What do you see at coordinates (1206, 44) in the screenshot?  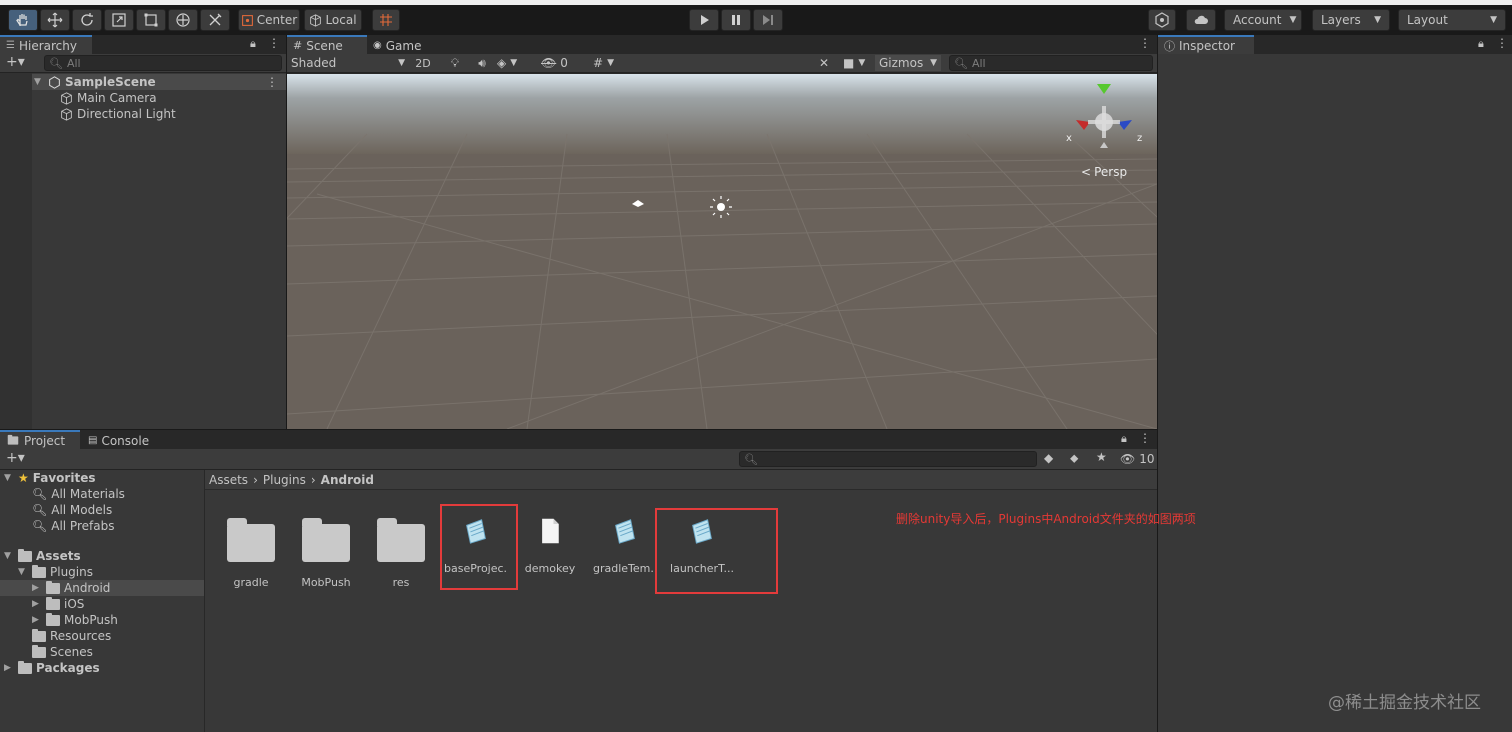 I see `tab-inspector: ⓘ Inspector` at bounding box center [1206, 44].